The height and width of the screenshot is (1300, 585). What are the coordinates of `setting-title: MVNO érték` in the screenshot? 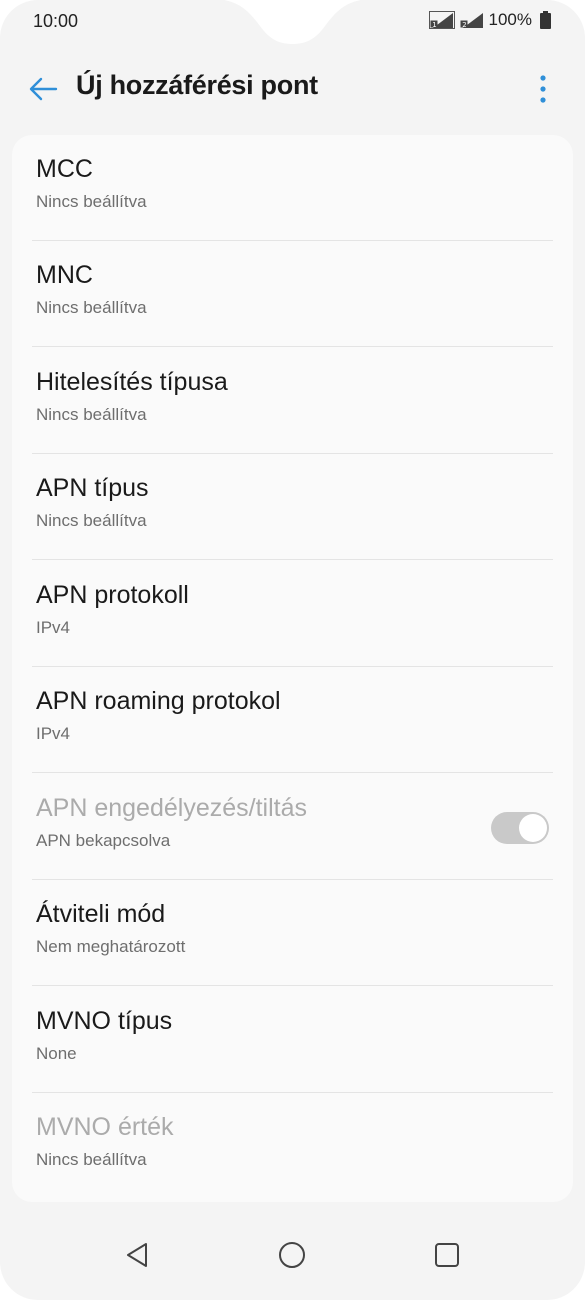 It's located at (105, 1127).